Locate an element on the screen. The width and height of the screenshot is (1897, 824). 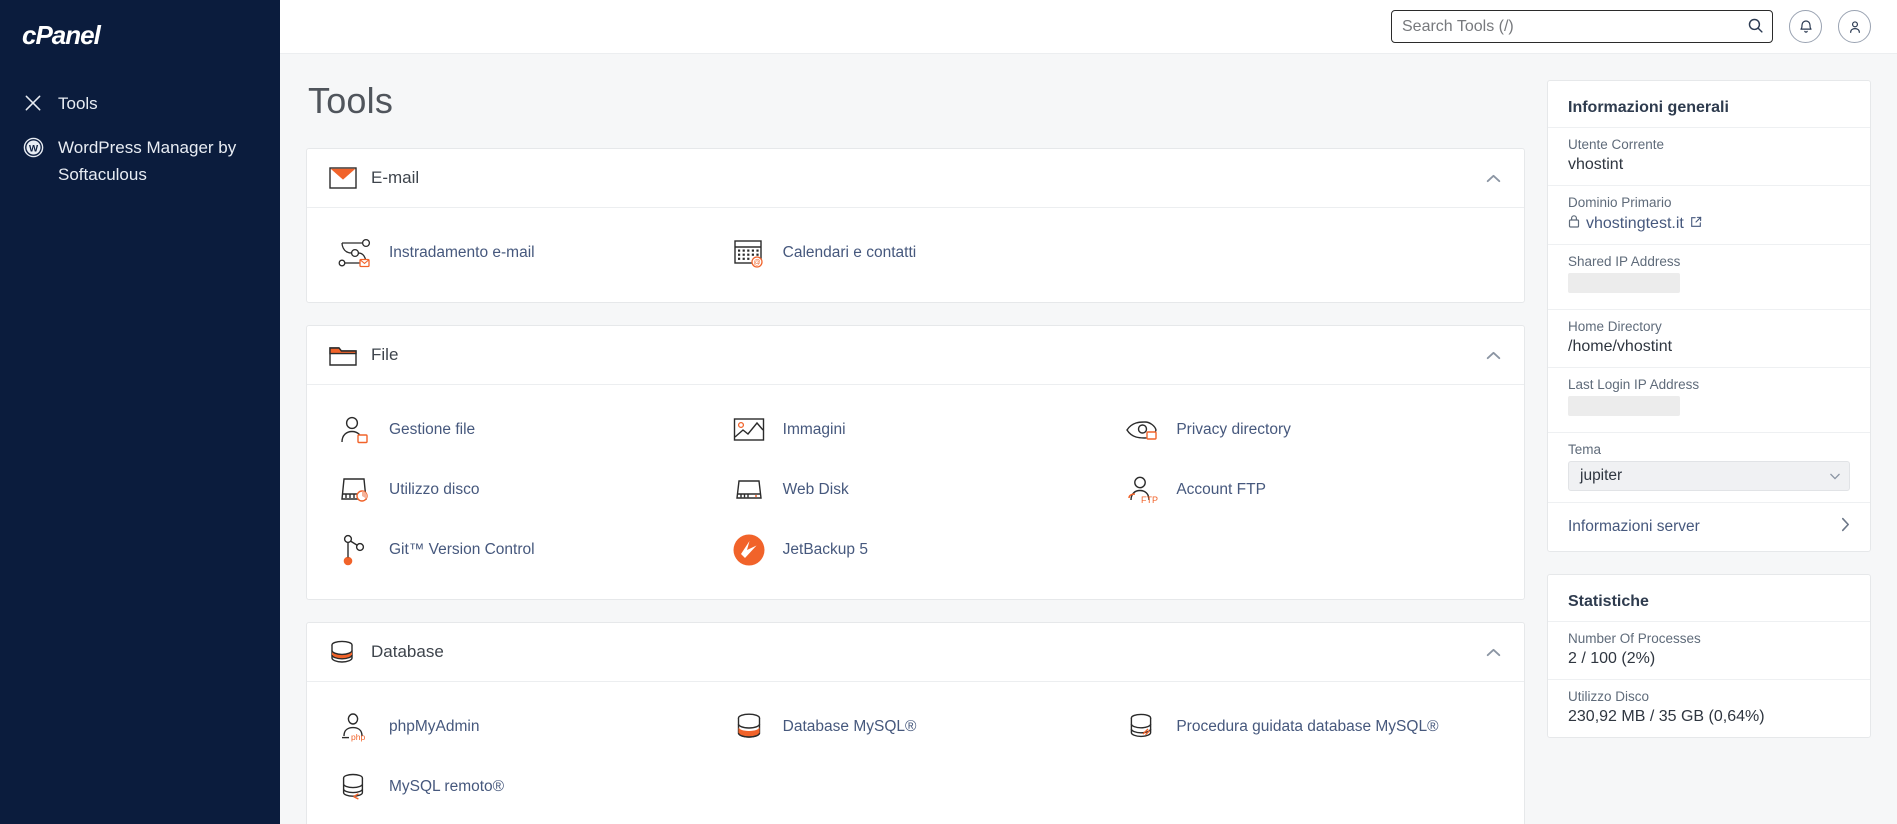
server-info-link: Informazioni server is located at coordinates (1709, 526).